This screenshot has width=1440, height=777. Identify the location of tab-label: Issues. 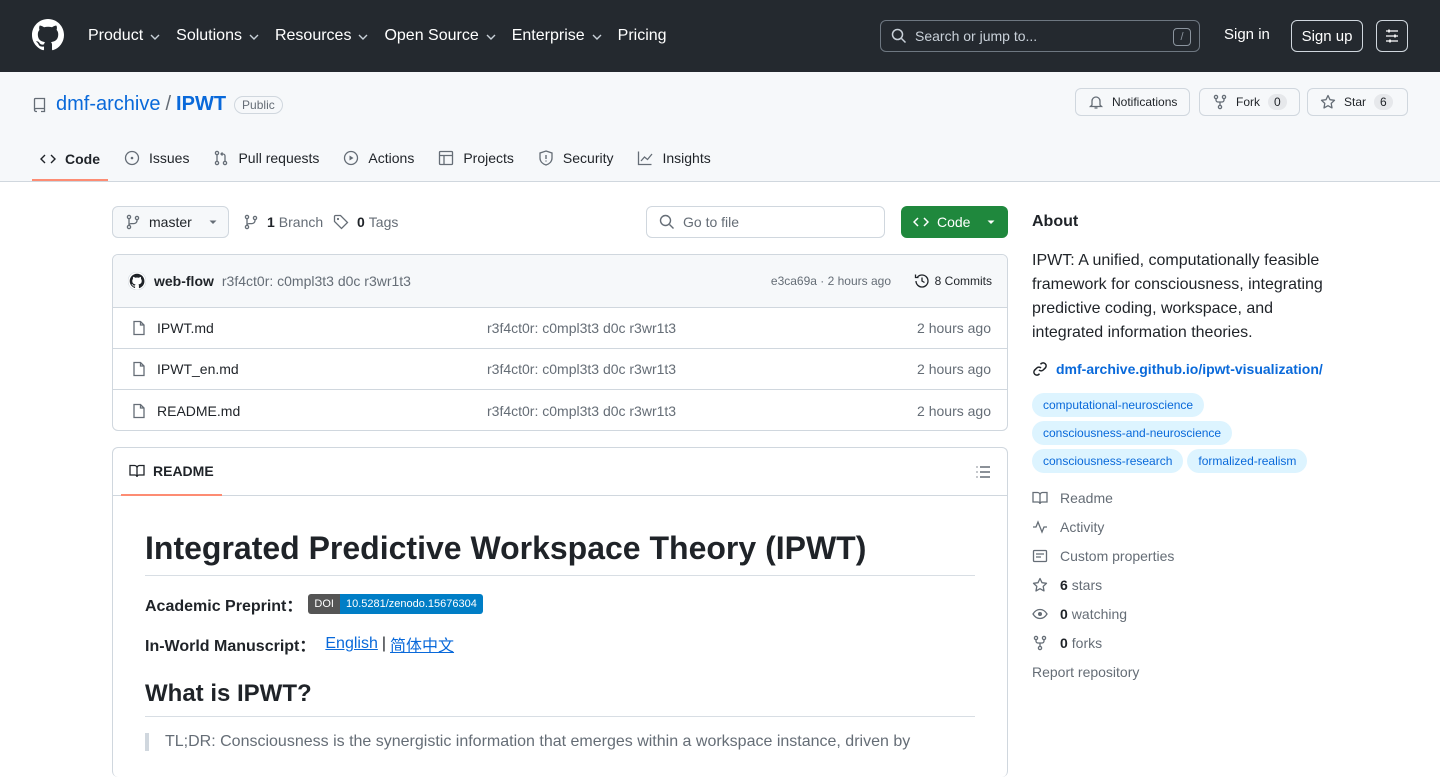
(169, 158).